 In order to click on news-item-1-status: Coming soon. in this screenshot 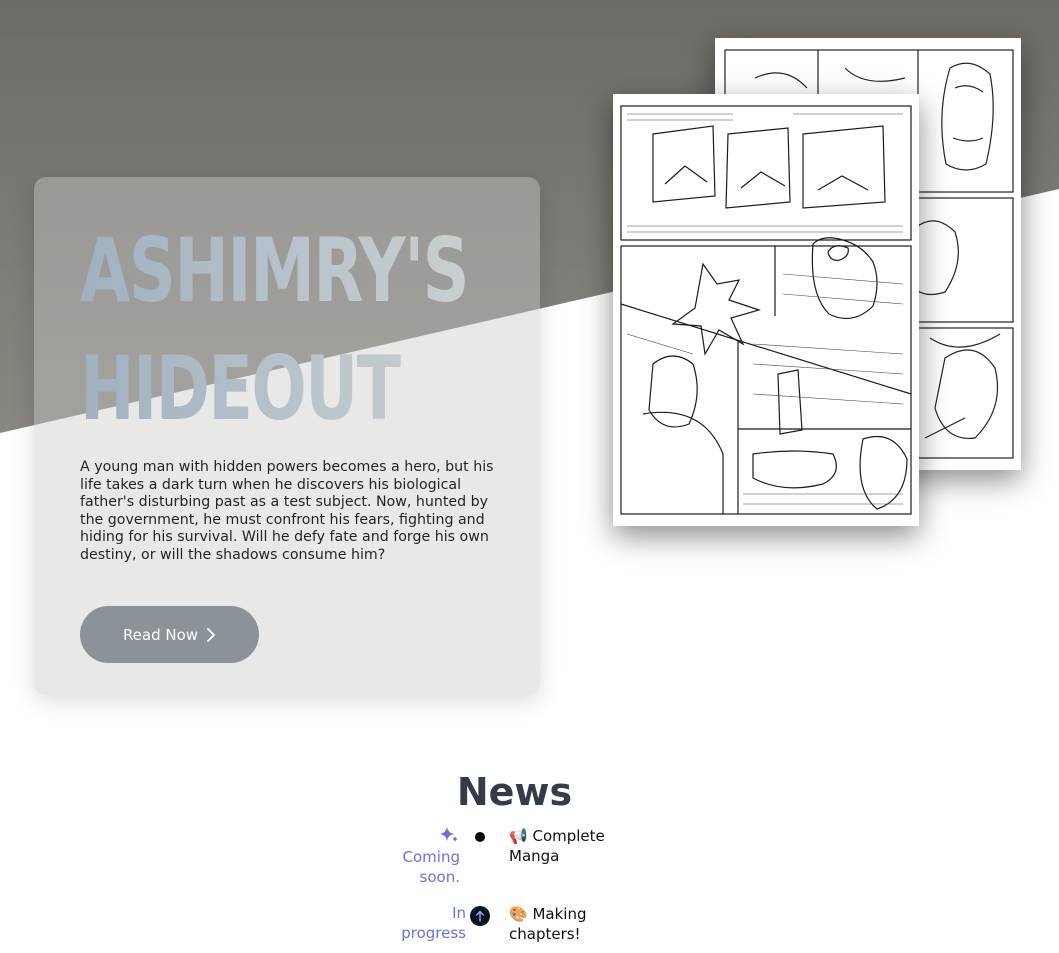, I will do `click(431, 867)`.